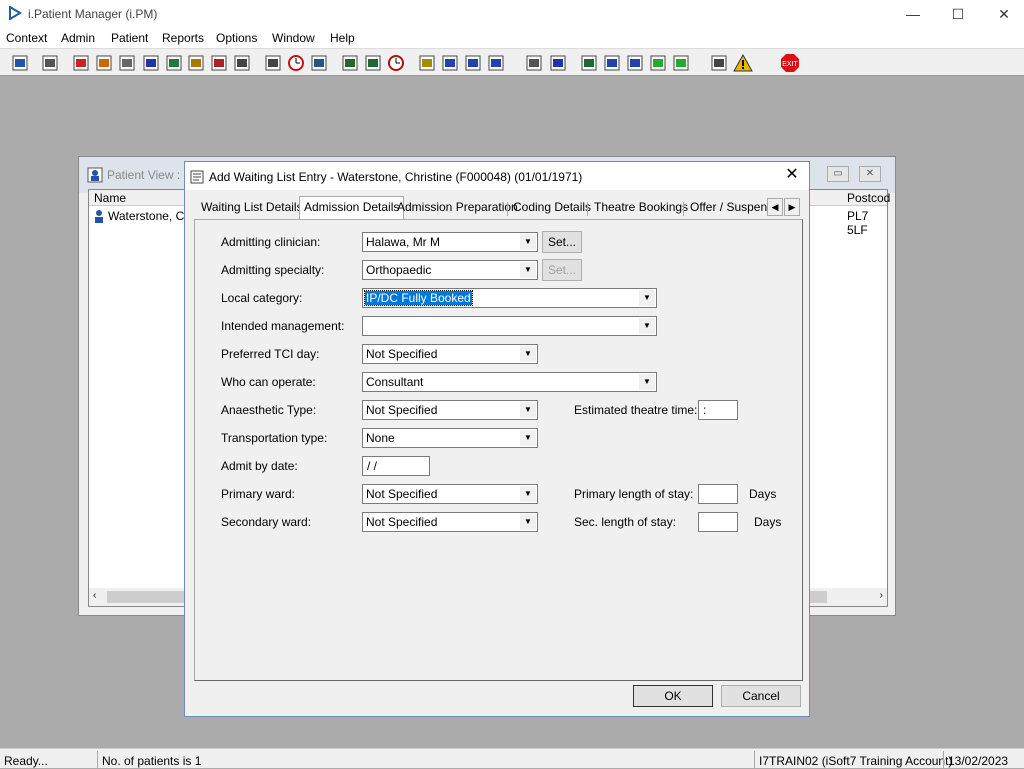  I want to click on menu-patient: Patient, so click(129, 38).